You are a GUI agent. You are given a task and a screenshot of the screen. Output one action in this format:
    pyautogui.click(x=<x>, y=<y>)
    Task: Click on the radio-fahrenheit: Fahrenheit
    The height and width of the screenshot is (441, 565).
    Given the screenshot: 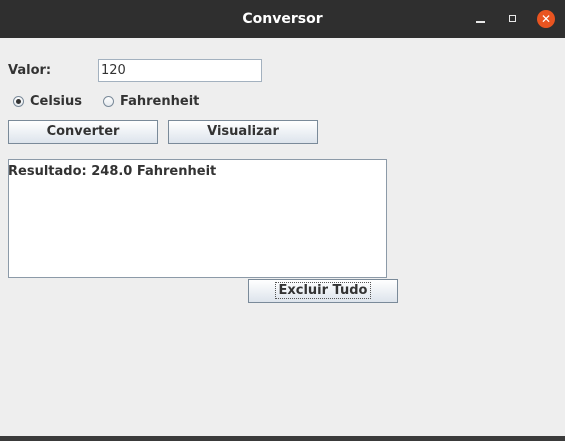 What is the action you would take?
    pyautogui.click(x=151, y=101)
    